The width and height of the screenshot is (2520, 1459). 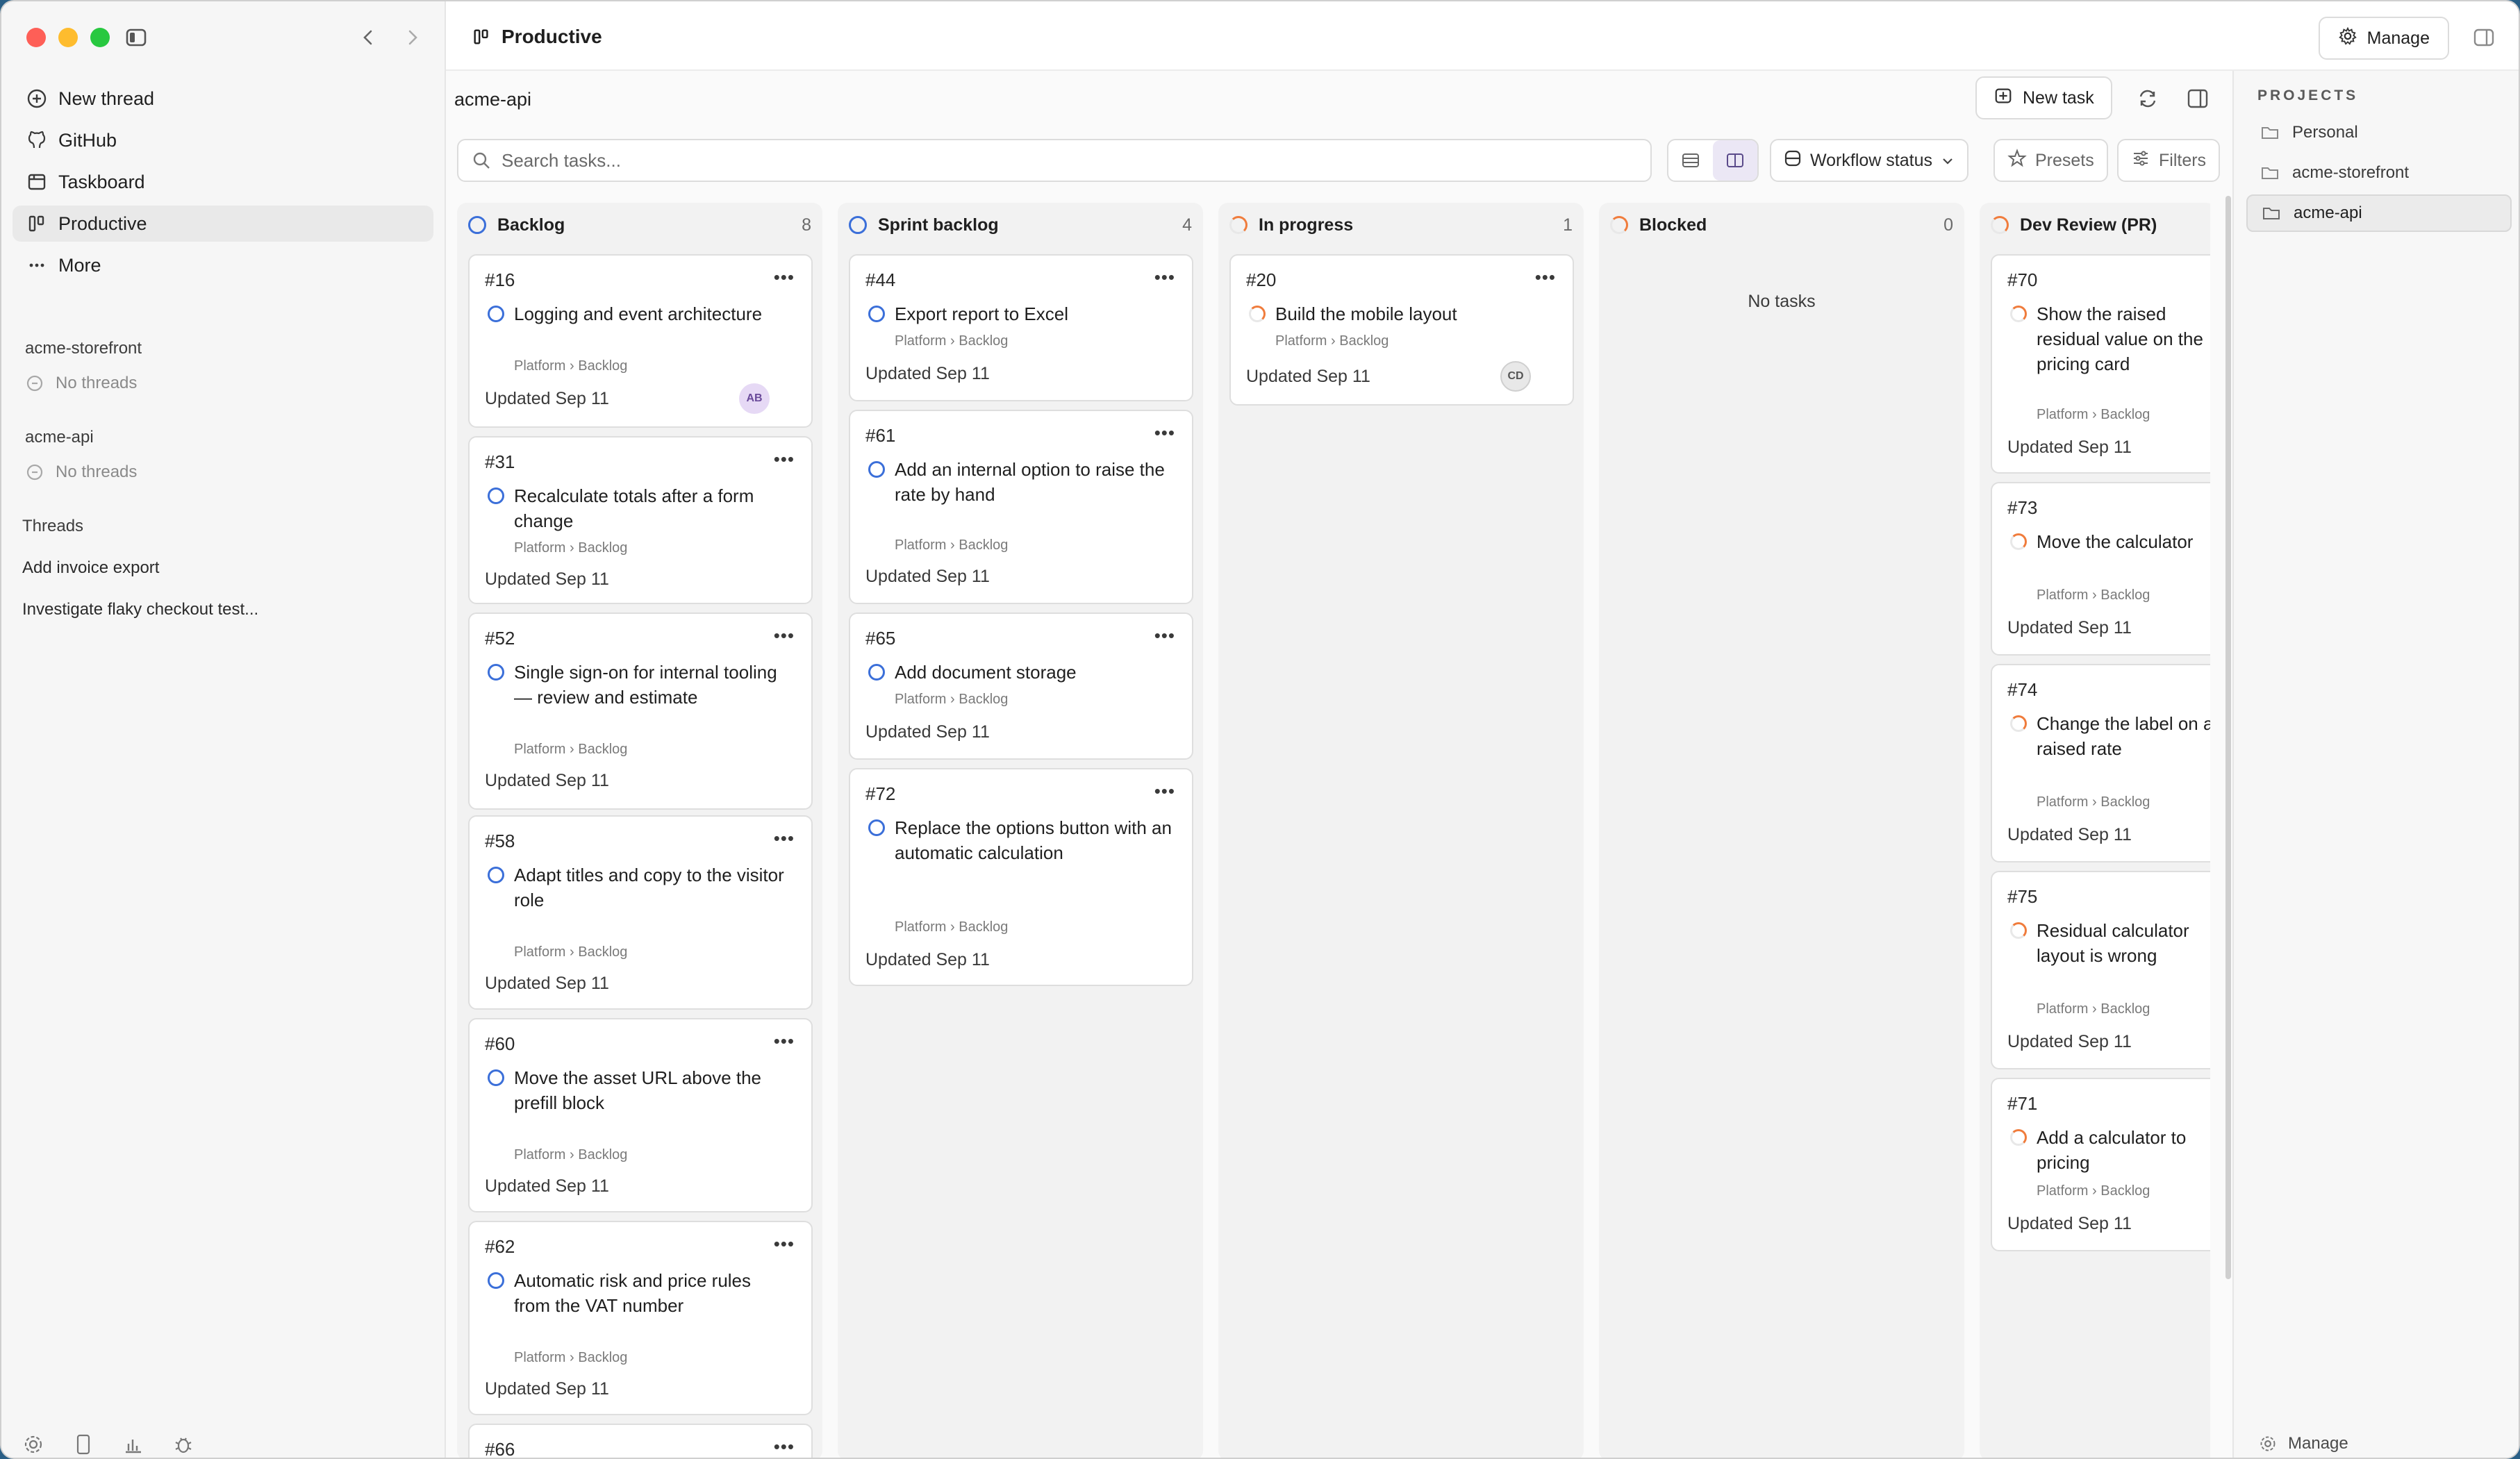 I want to click on task-title: Residual calculator layout is wrong, so click(x=2113, y=943).